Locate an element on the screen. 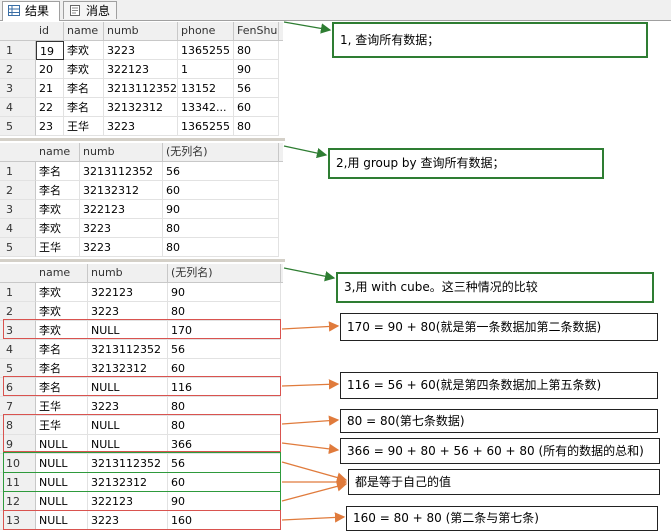  annotation-total: 366 = 90 + 80 + 56 + 60 + 80 (所有的数据的总和) is located at coordinates (500, 451).